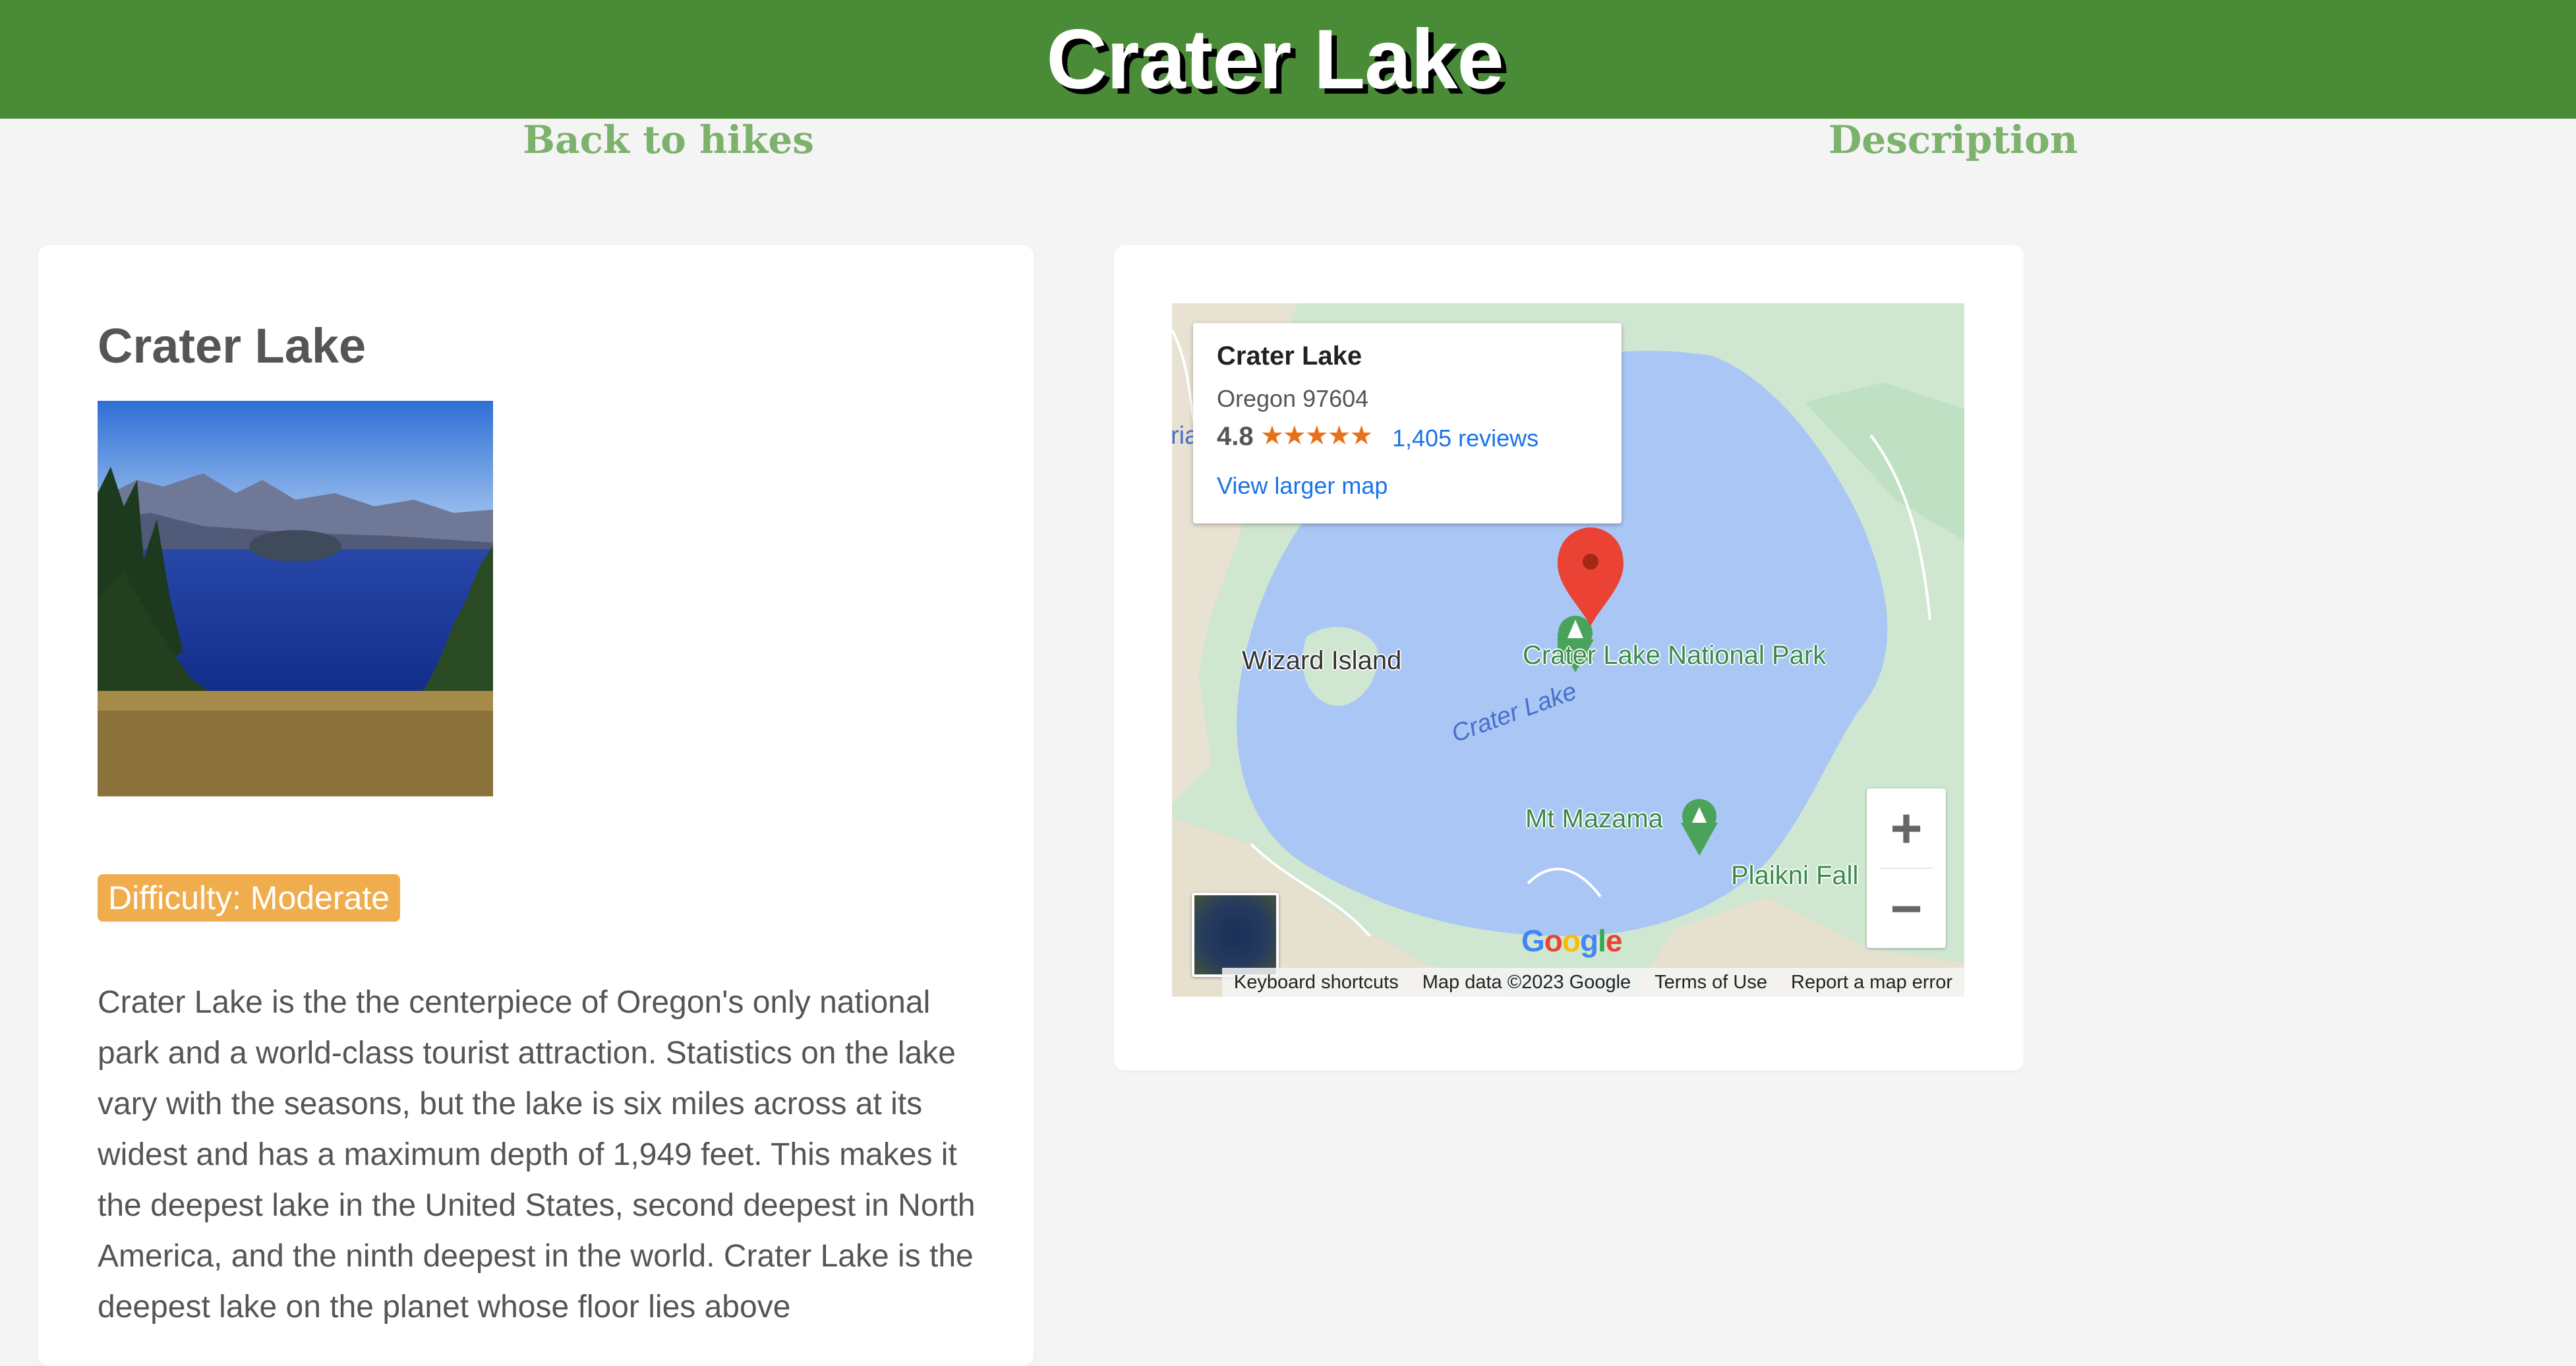 This screenshot has width=2576, height=1366. I want to click on map-label-wizard-island: Wizard Island, so click(1321, 661).